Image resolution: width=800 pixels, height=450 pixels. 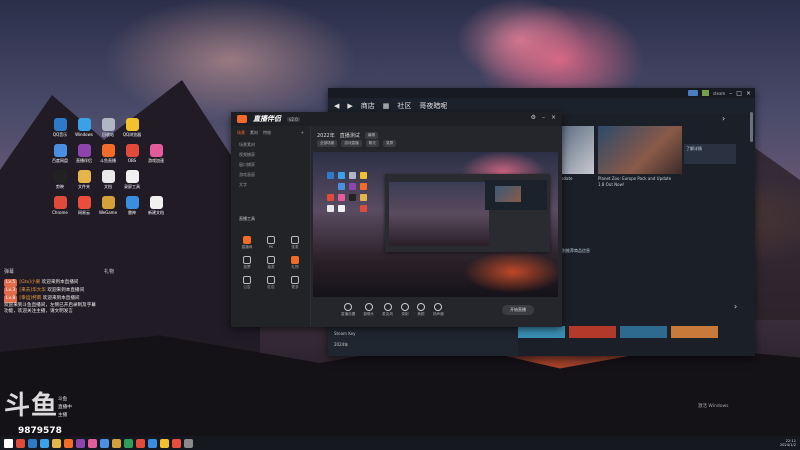 I want to click on store-banner-main, so click(x=640, y=150).